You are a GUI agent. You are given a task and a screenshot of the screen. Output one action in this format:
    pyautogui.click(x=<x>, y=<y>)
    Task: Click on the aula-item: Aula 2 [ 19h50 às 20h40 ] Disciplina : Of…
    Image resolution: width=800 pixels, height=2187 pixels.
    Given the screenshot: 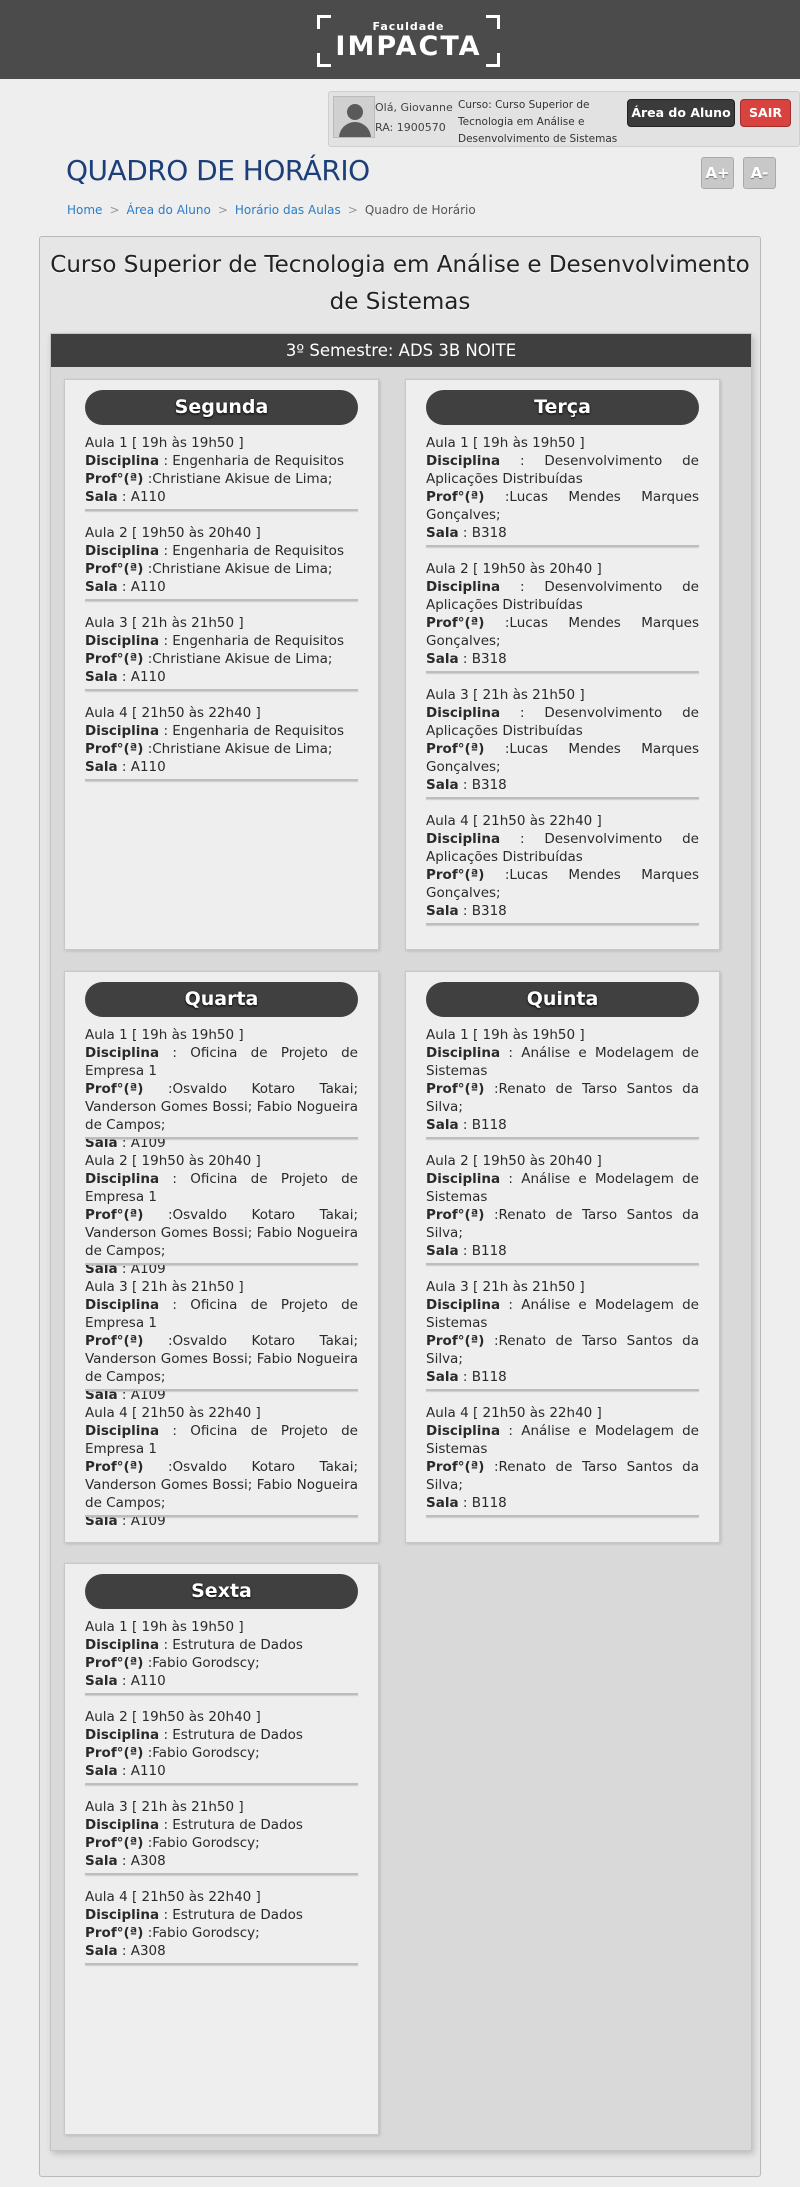 What is the action you would take?
    pyautogui.click(x=221, y=1215)
    